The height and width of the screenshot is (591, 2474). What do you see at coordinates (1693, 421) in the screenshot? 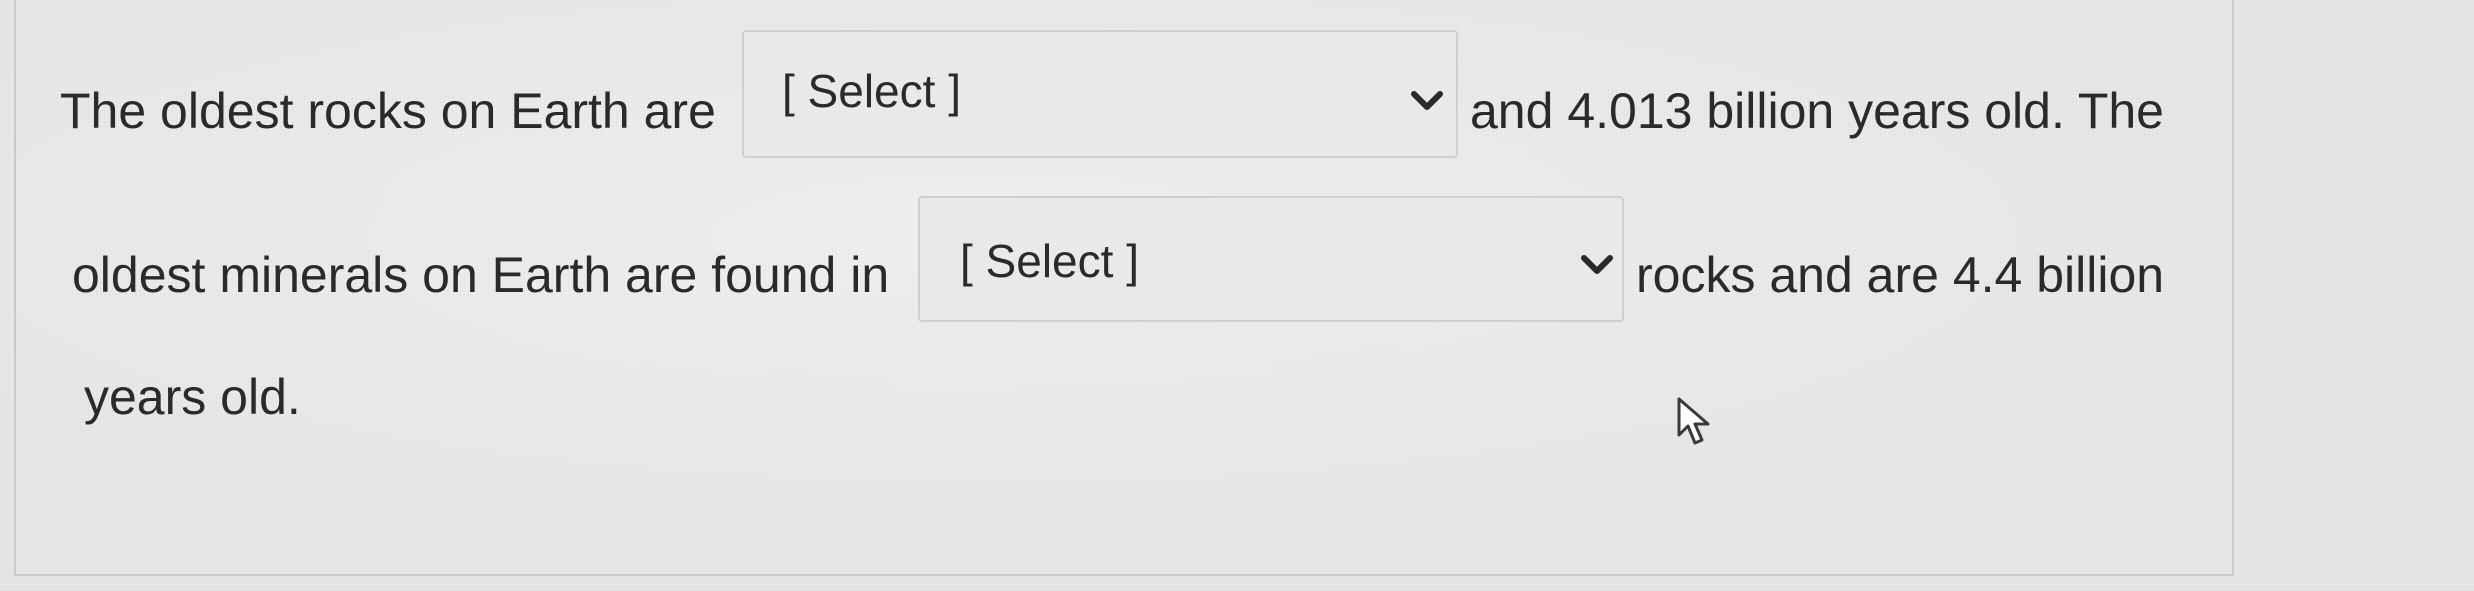
I see `mouse-cursor-icon` at bounding box center [1693, 421].